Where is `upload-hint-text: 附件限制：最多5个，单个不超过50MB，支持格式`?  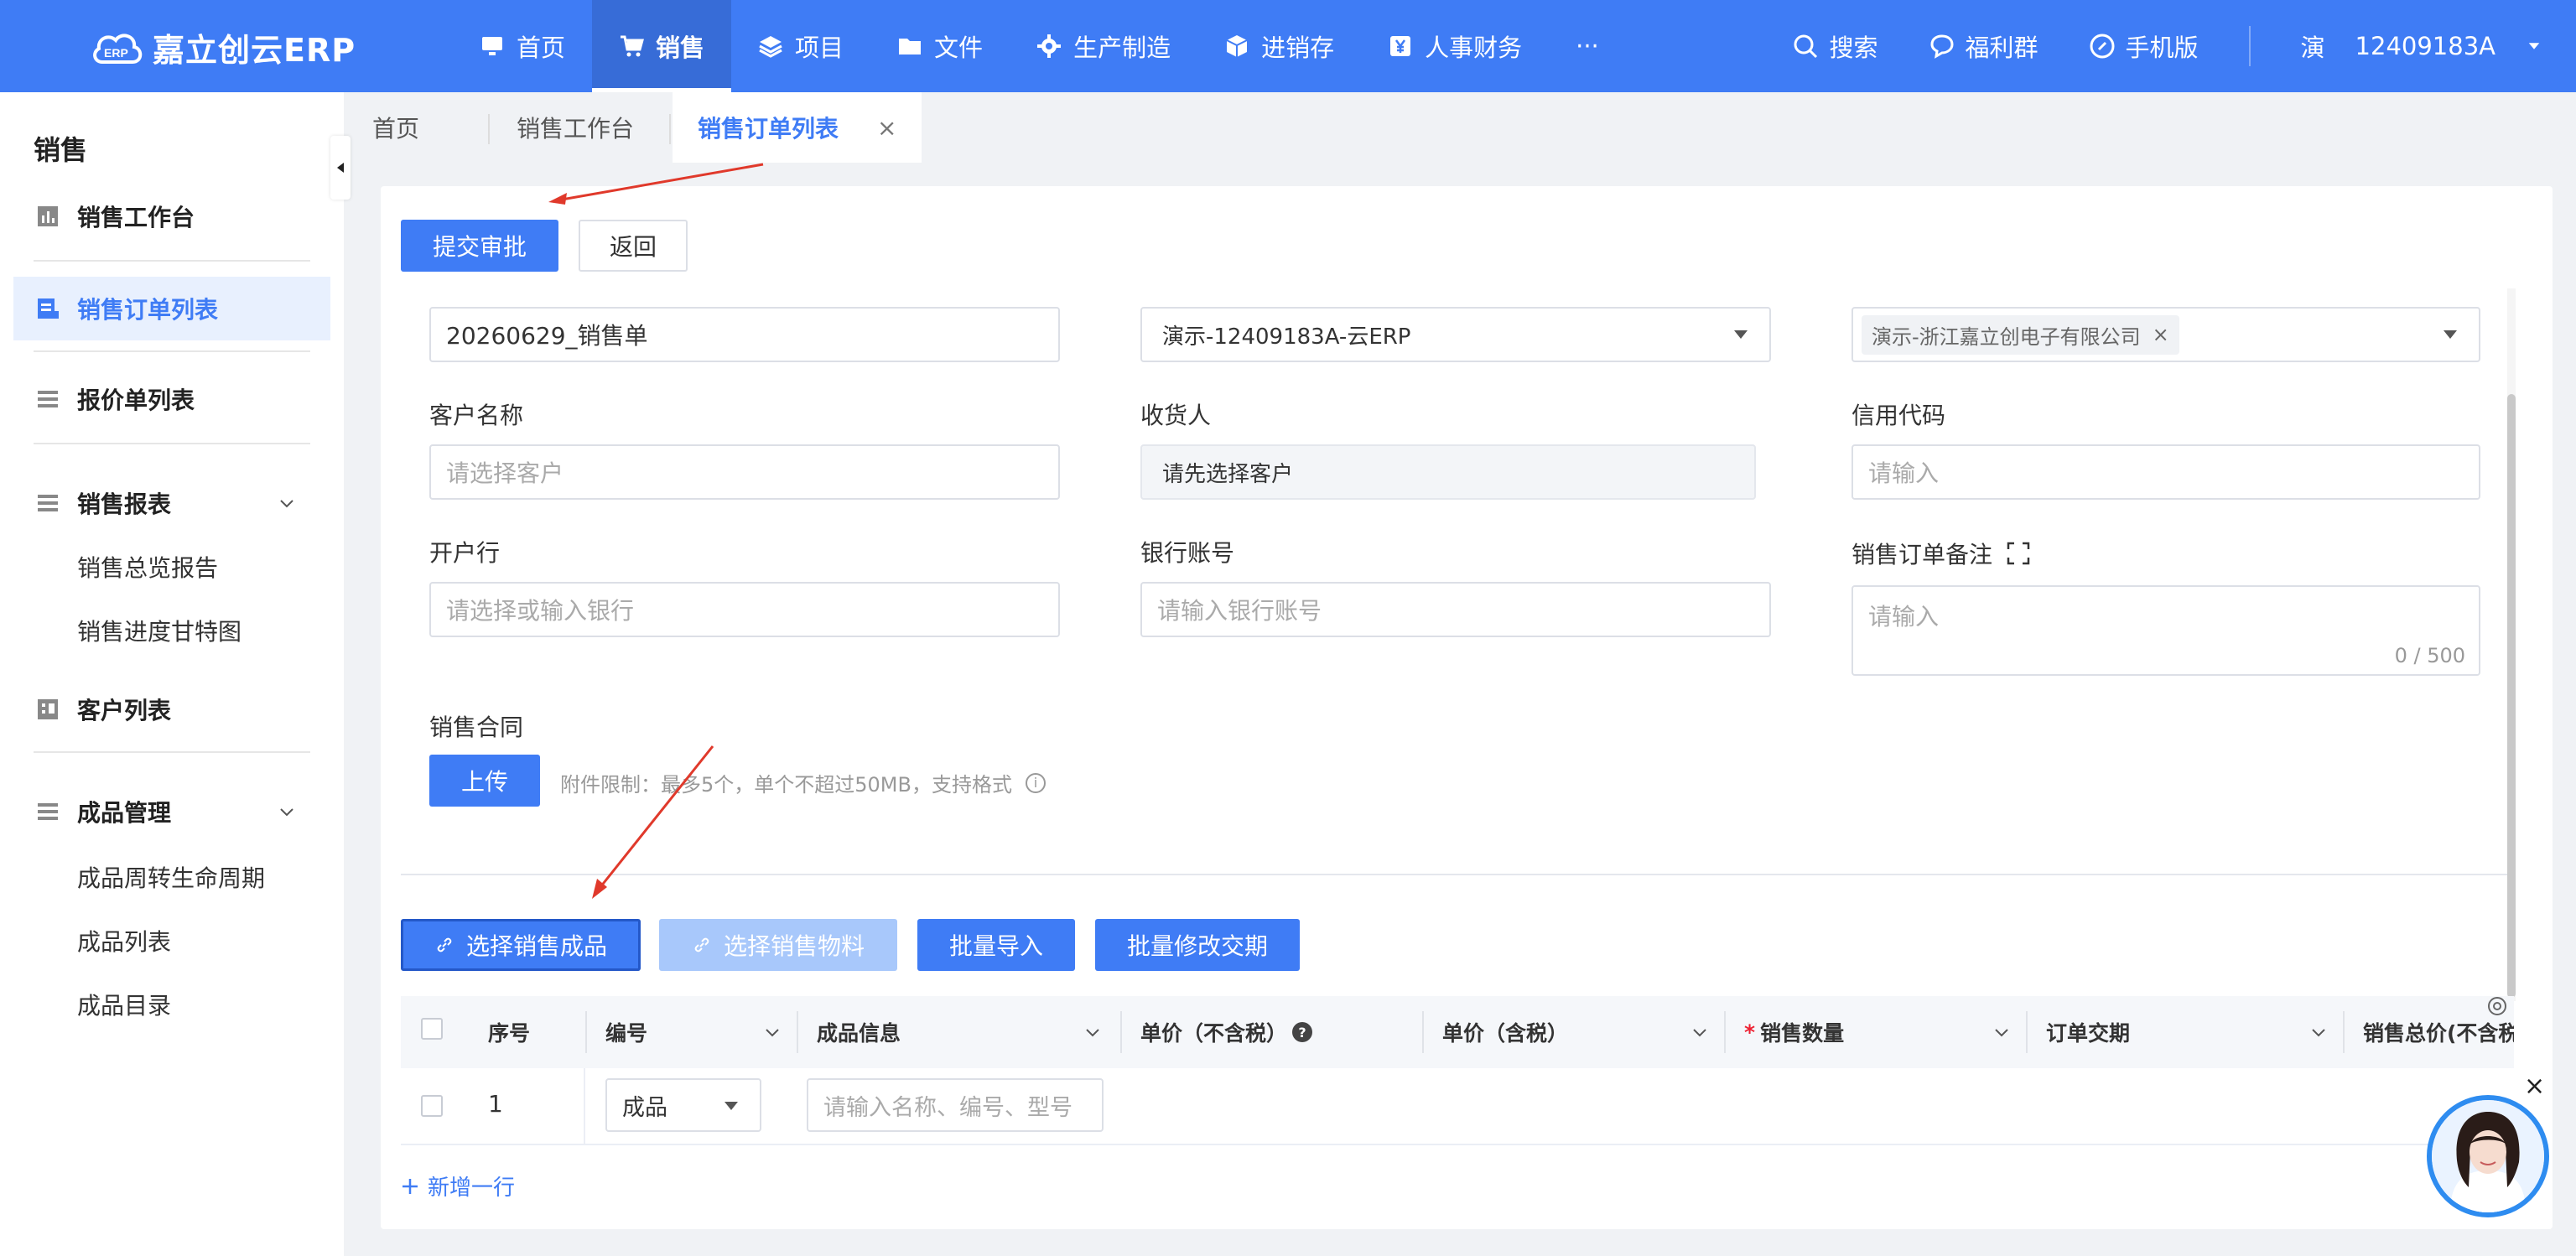 upload-hint-text: 附件限制：最多5个，单个不超过50MB，支持格式 is located at coordinates (786, 785).